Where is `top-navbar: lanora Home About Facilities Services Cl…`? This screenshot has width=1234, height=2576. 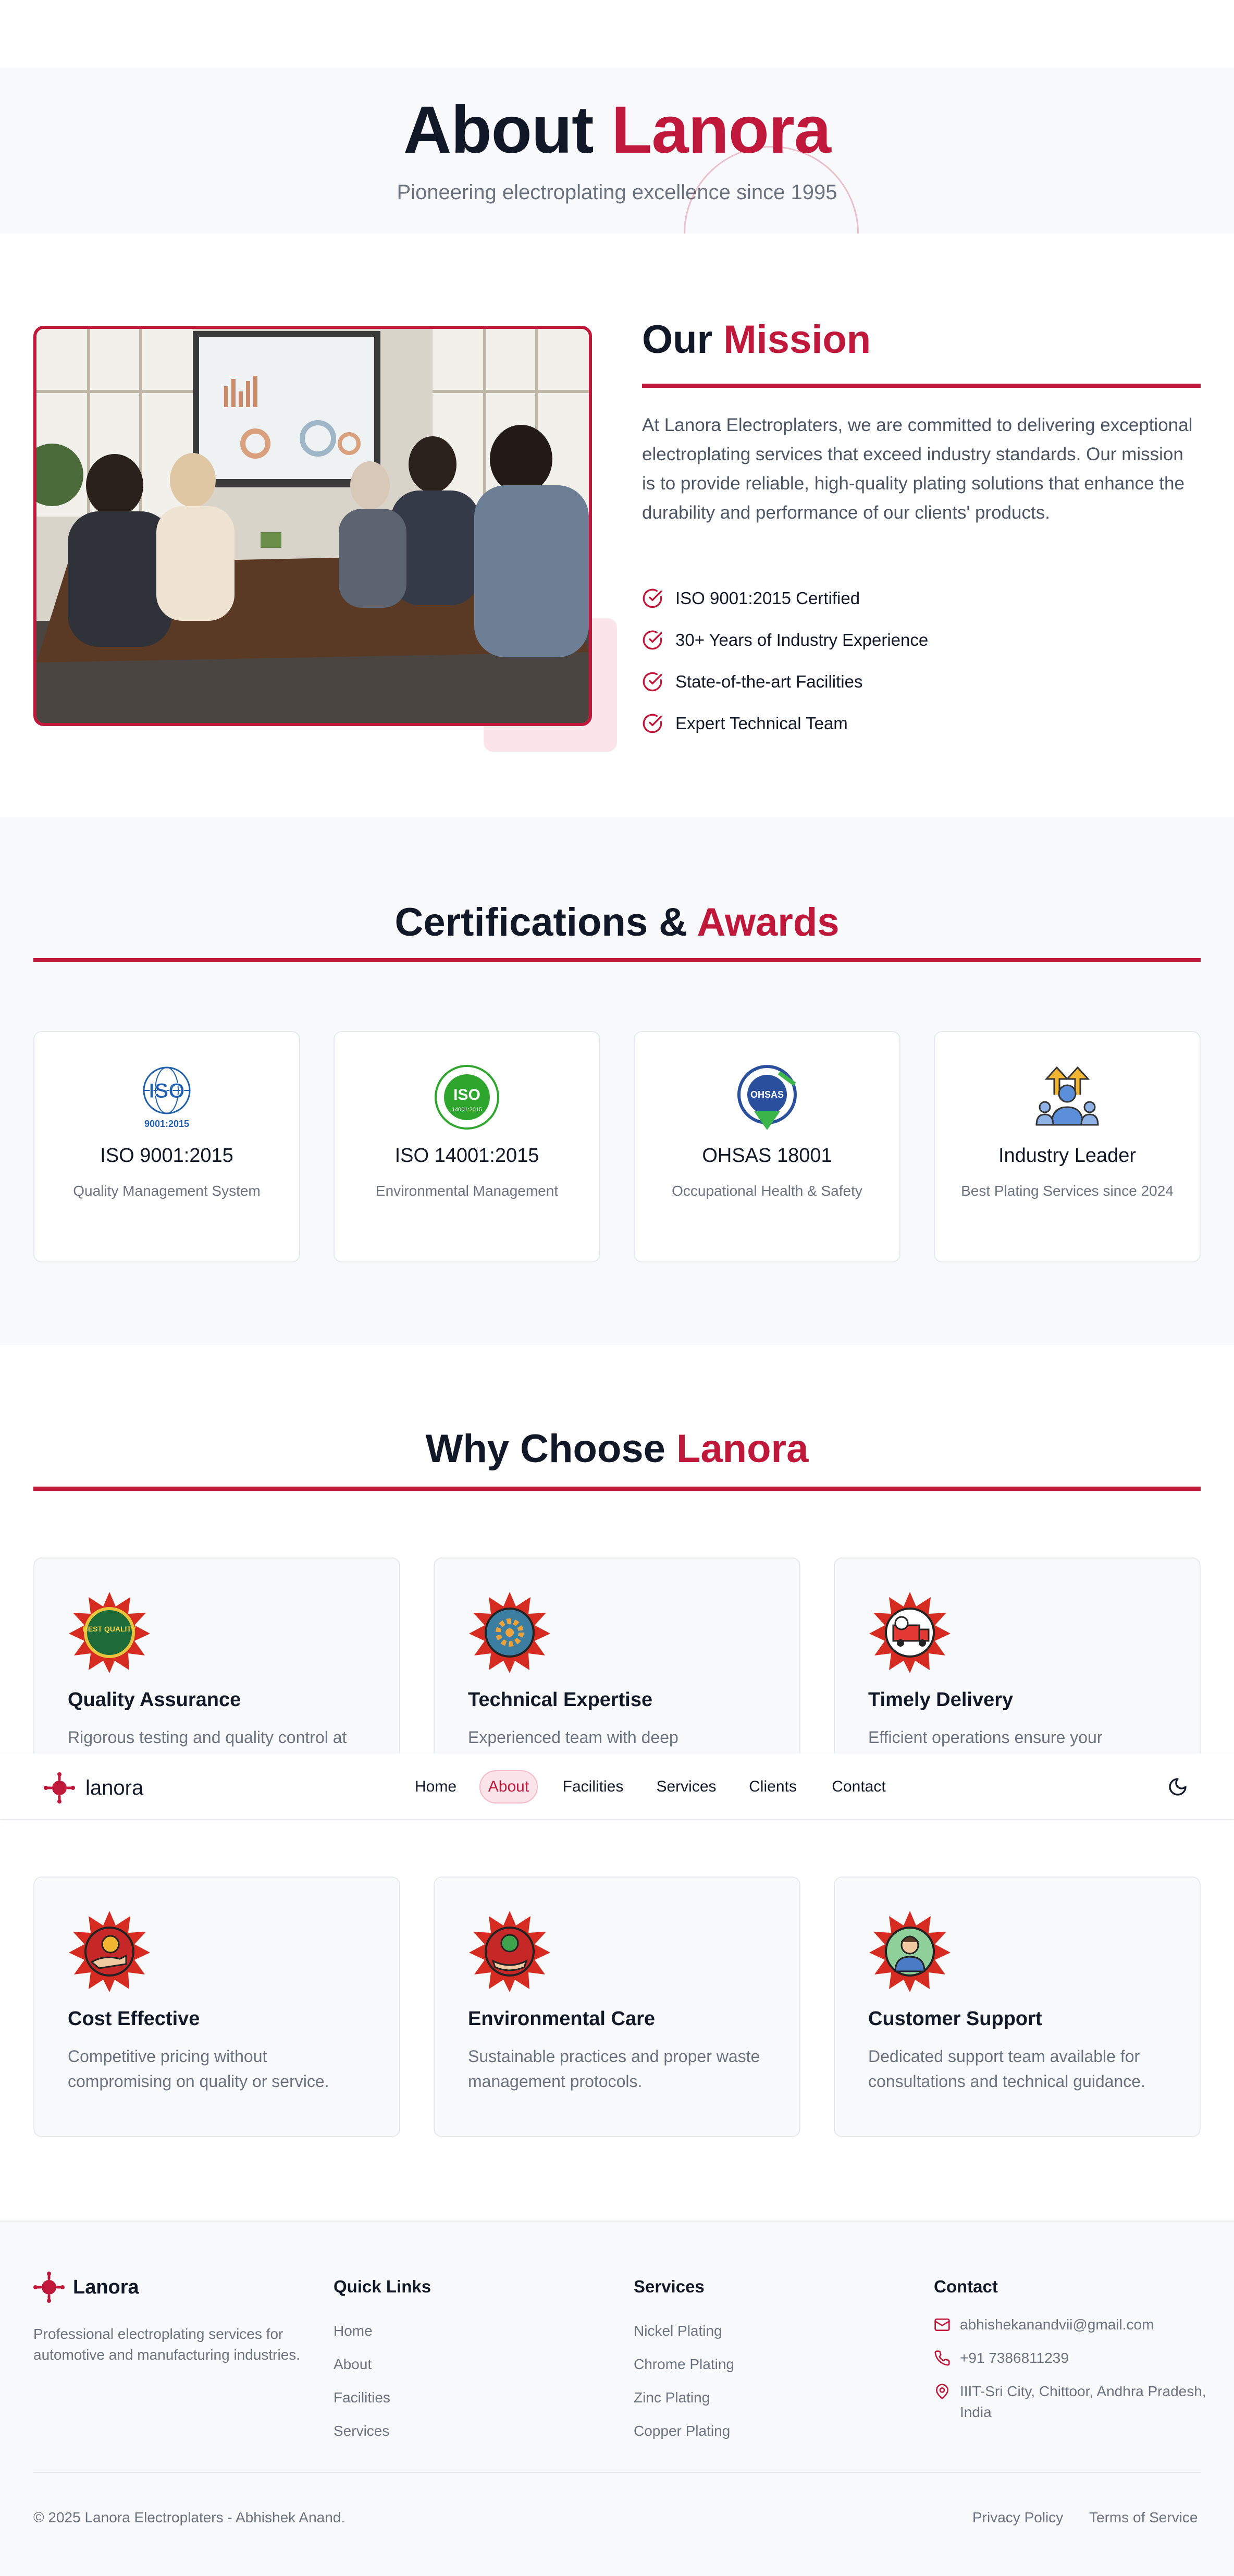
top-navbar: lanora Home About Facilities Services Cl… is located at coordinates (617, 1786).